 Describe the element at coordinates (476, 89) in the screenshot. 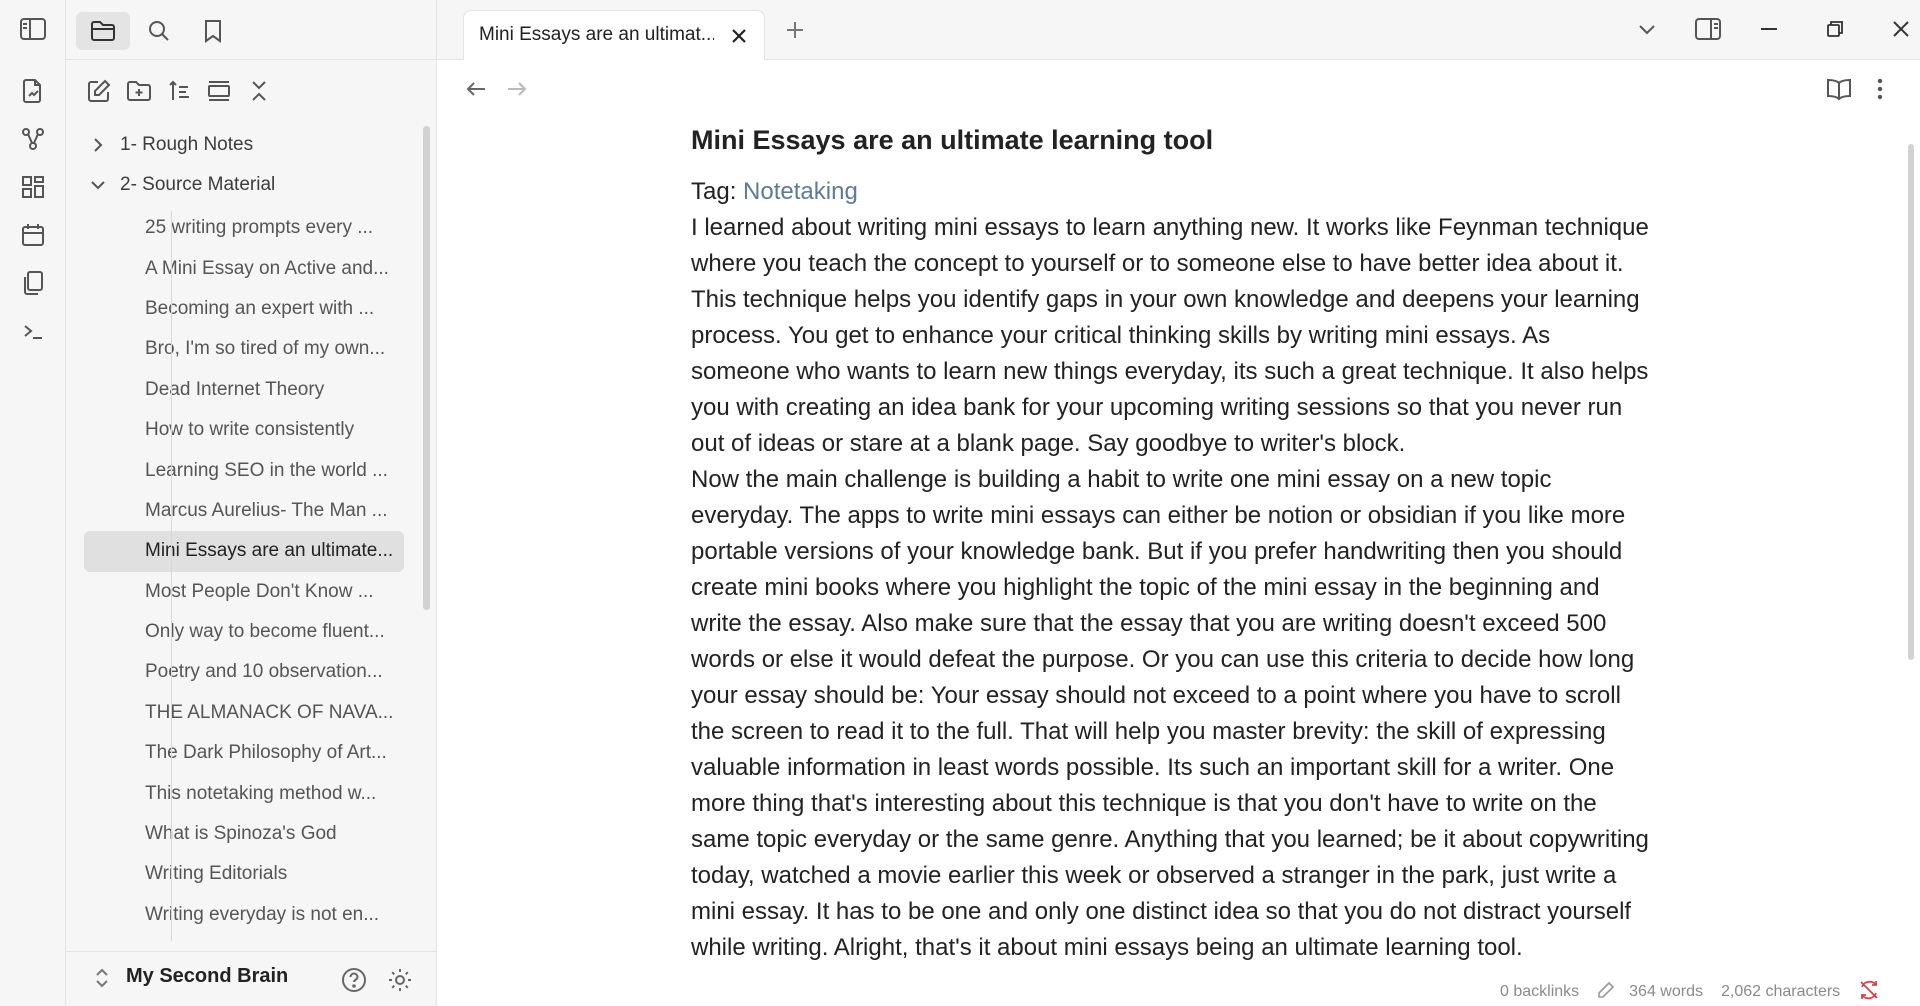

I see `navigate-back-arrow-icon` at that location.